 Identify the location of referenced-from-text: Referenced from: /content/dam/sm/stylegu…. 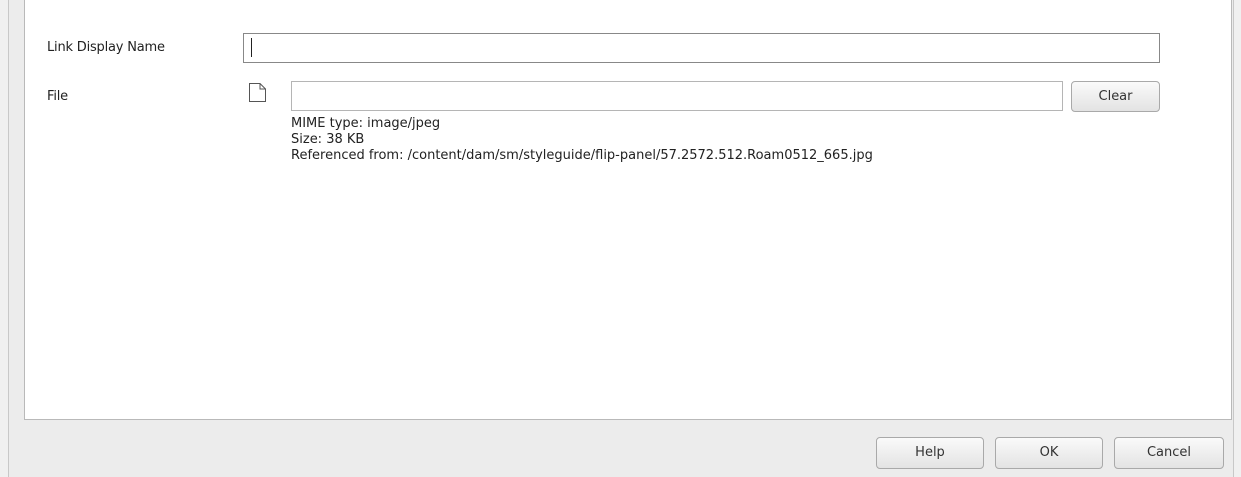
(582, 155).